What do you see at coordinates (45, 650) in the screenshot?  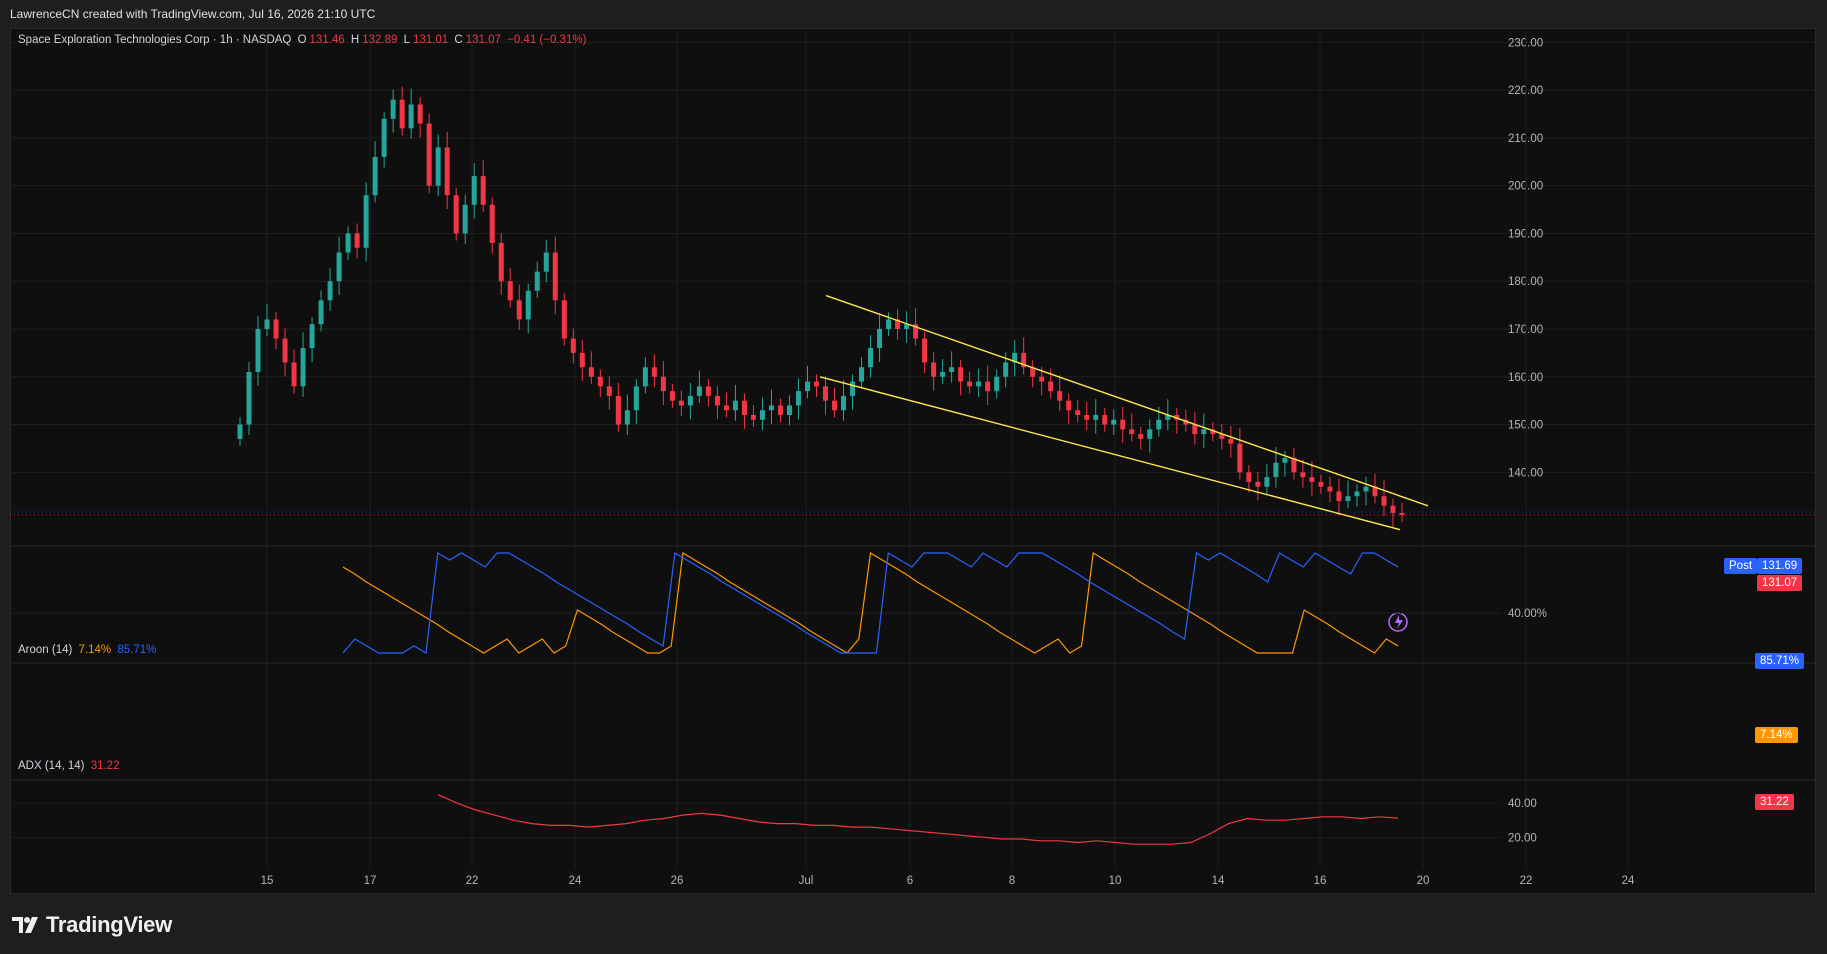 I see `aroon-name: Aroon (14)` at bounding box center [45, 650].